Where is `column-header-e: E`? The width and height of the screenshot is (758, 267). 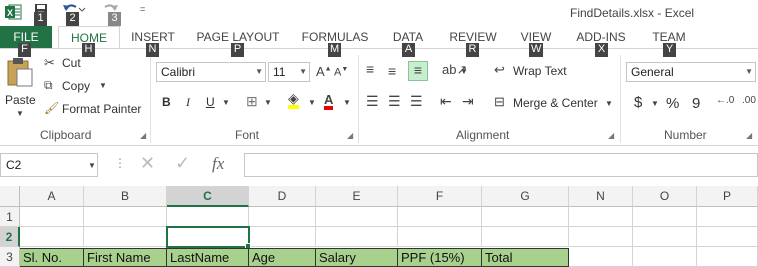
column-header-e: E is located at coordinates (357, 196).